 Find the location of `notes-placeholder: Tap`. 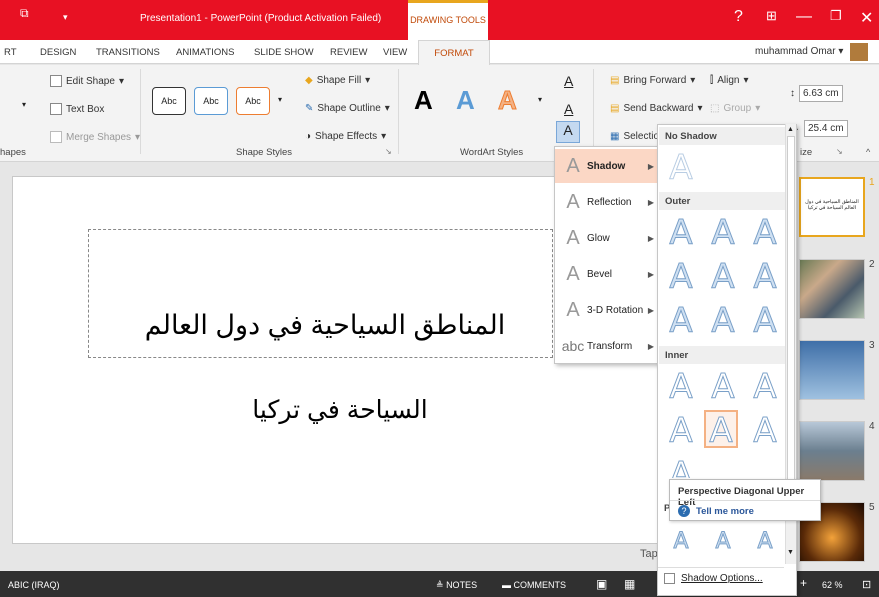

notes-placeholder: Tap is located at coordinates (649, 554).